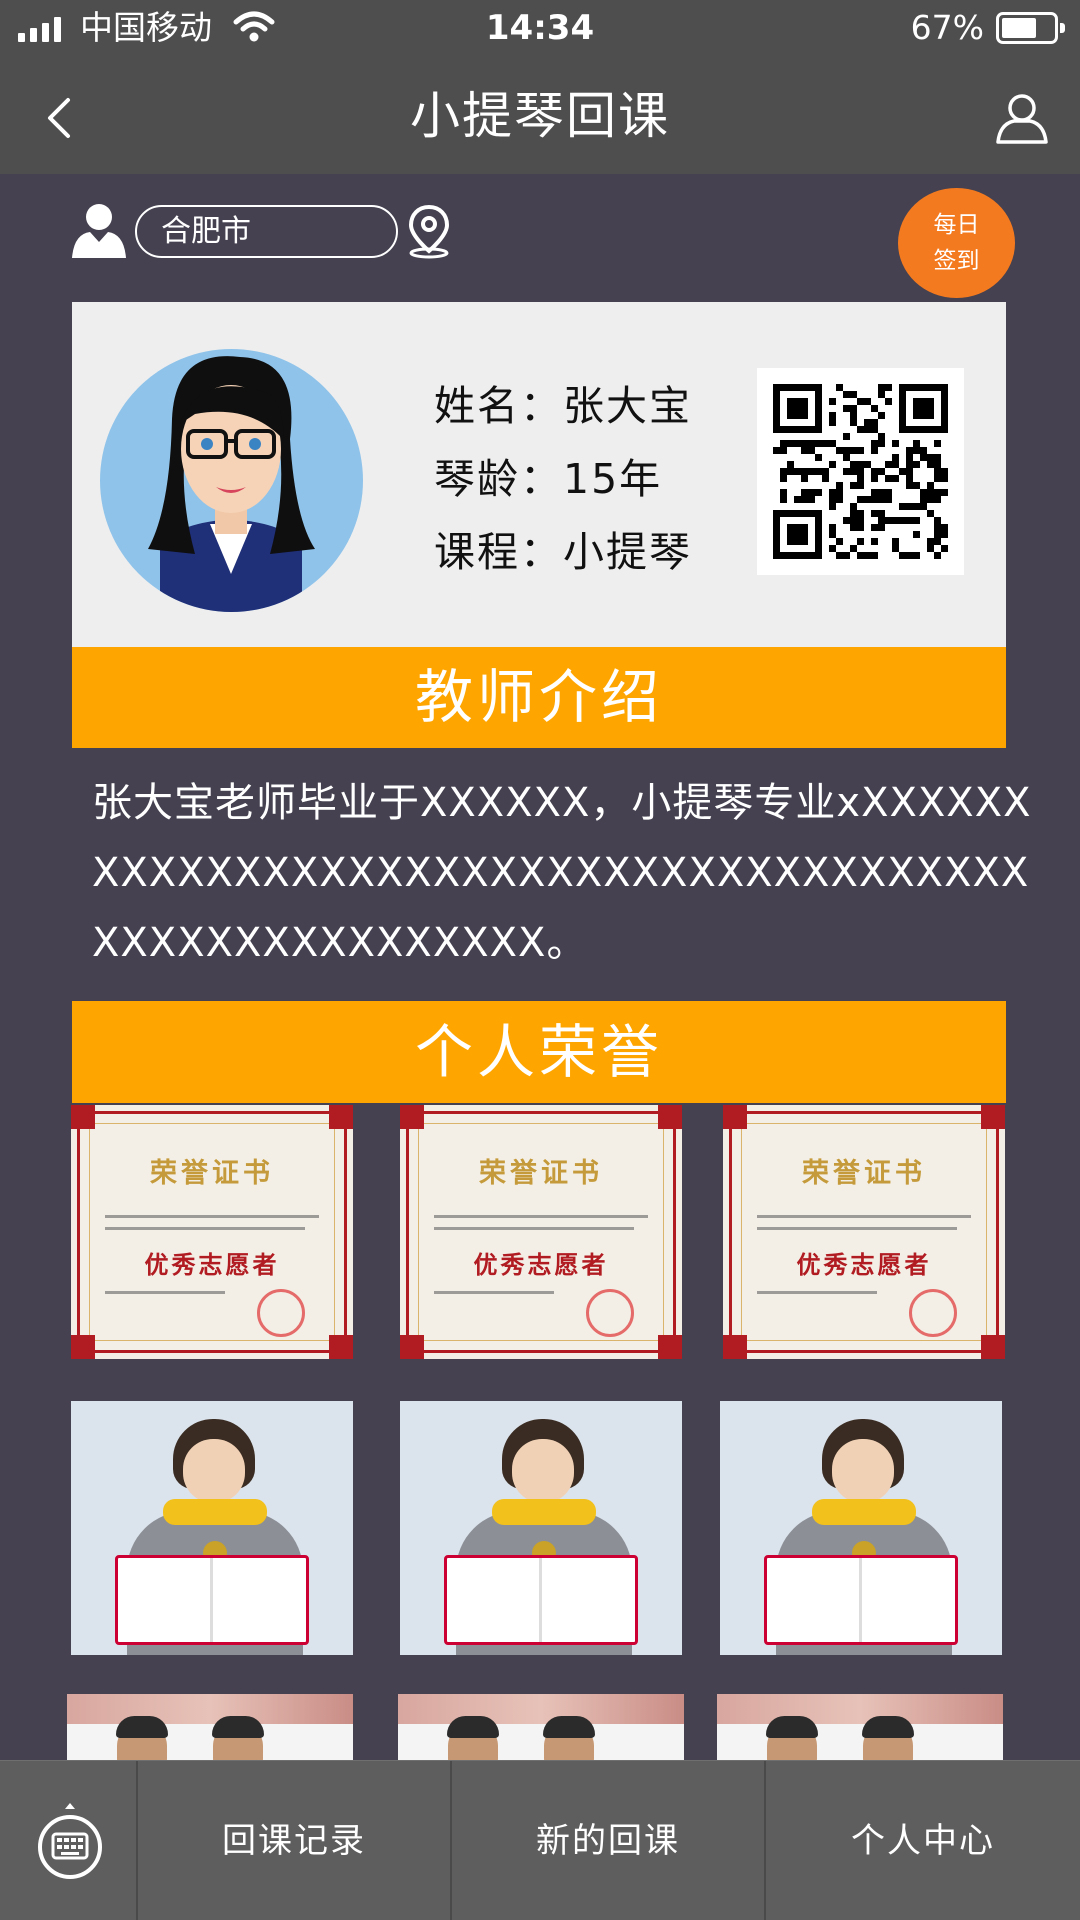  Describe the element at coordinates (956, 261) in the screenshot. I see `checkin-line2: 签到` at that location.